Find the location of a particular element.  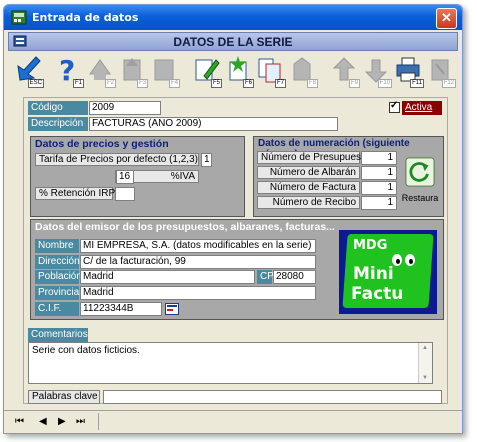

key-hint: F1 is located at coordinates (78, 83).